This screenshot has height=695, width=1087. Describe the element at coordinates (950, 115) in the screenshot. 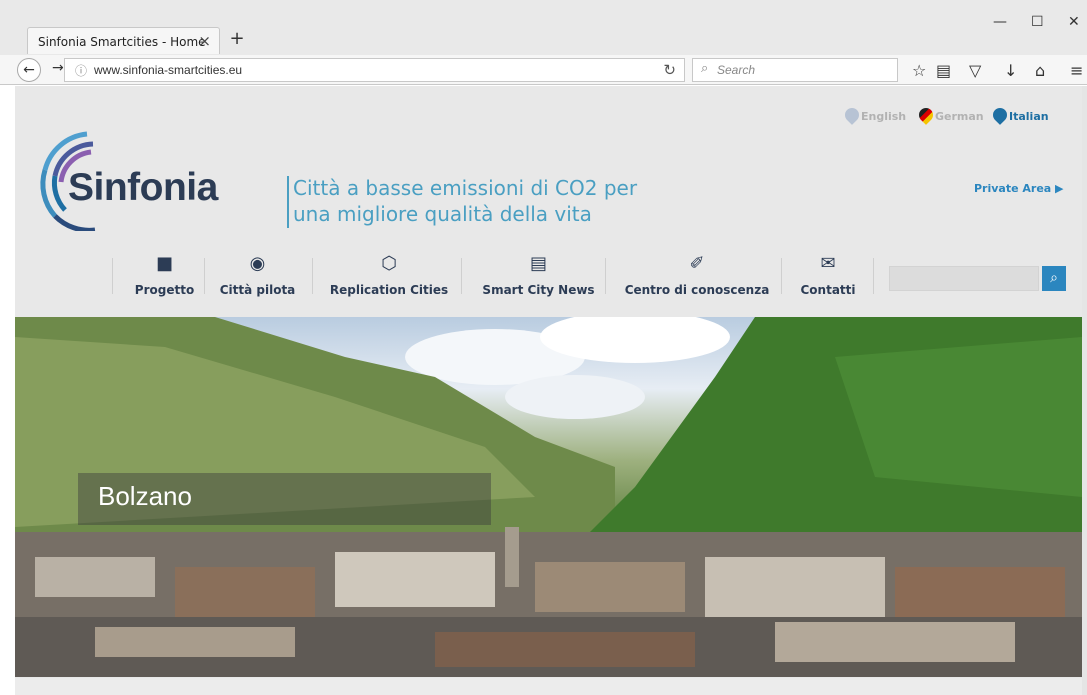

I see `lang-german: German` at that location.